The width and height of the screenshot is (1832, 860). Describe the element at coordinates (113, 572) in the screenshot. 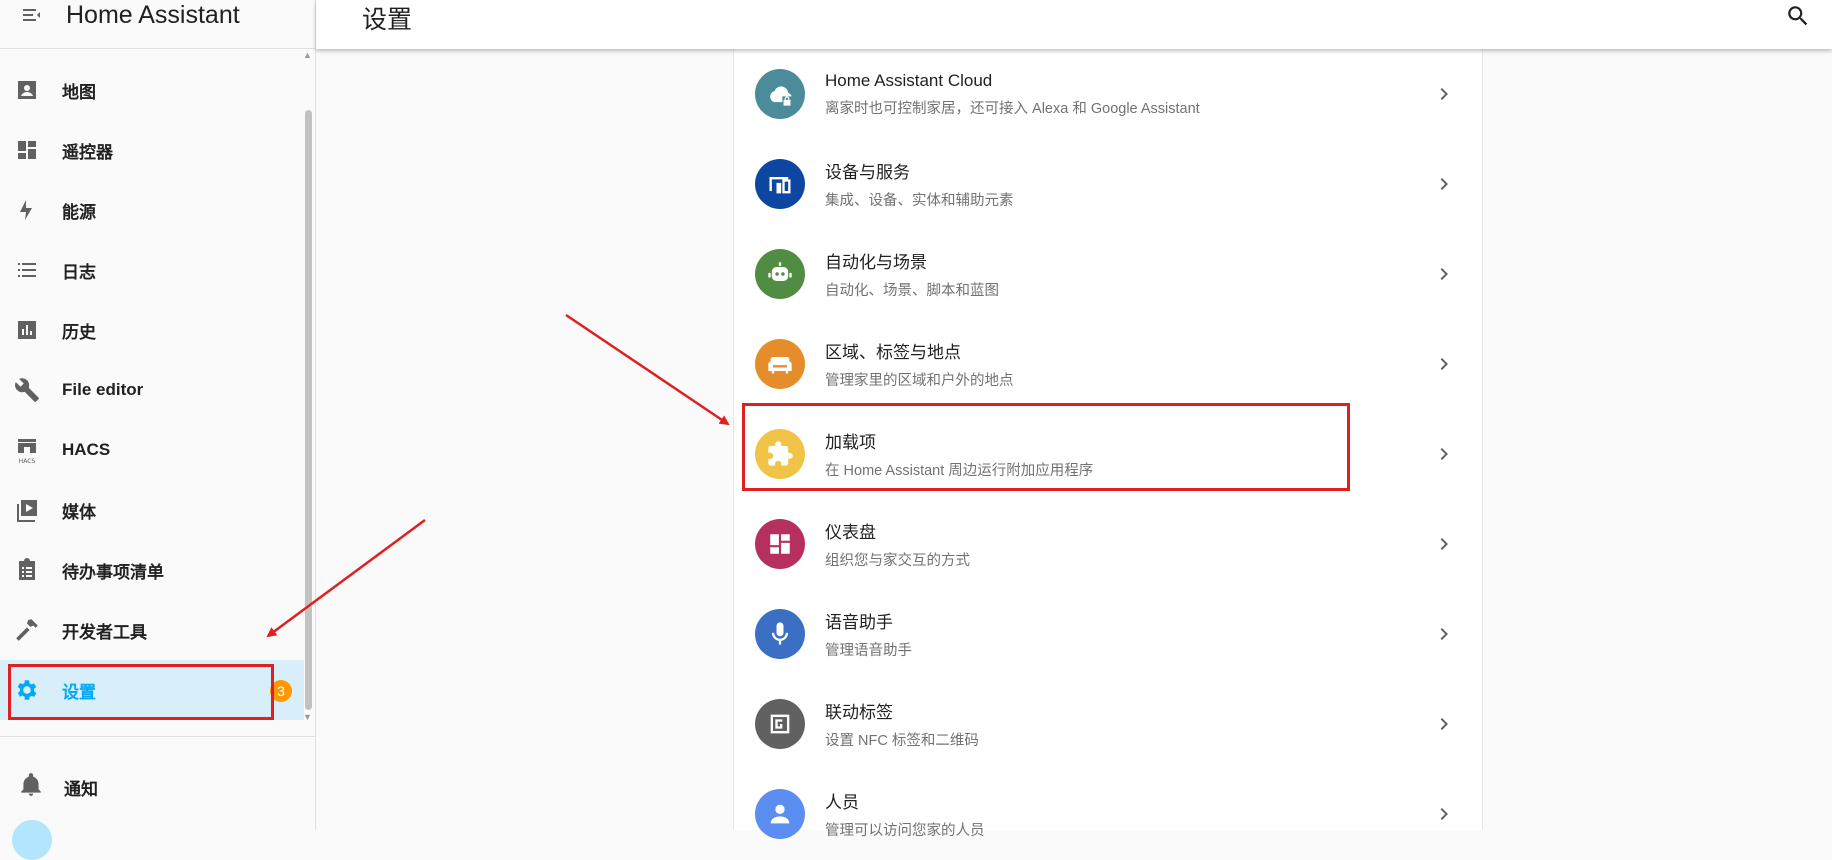

I see `sidebar-item-label: 待办事项清单` at that location.